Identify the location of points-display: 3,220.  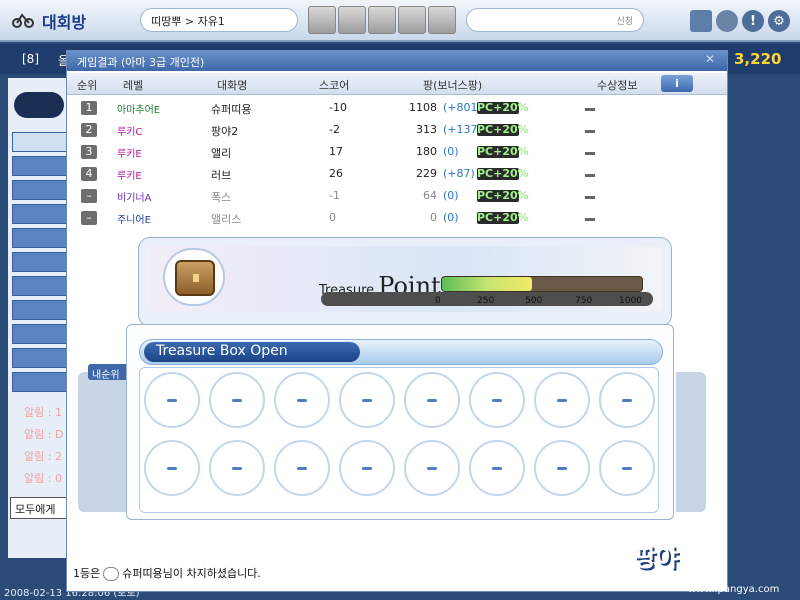
(758, 59).